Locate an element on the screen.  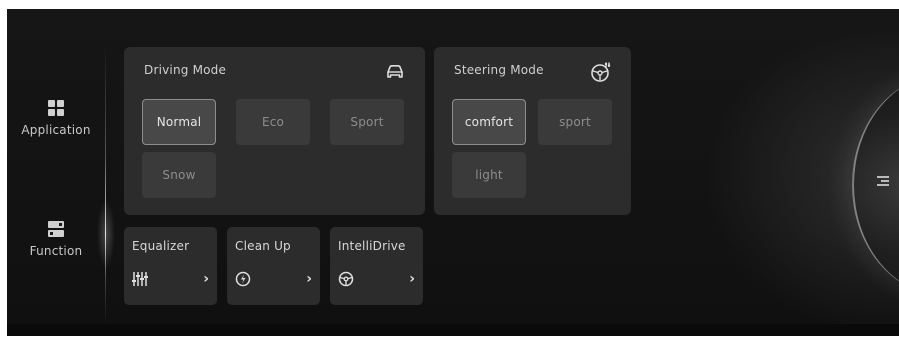
clean-up-card: Clean Up › is located at coordinates (273, 266).